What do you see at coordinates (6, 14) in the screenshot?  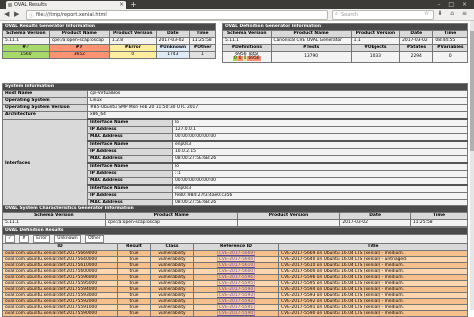 I see `back-icon: ◀` at bounding box center [6, 14].